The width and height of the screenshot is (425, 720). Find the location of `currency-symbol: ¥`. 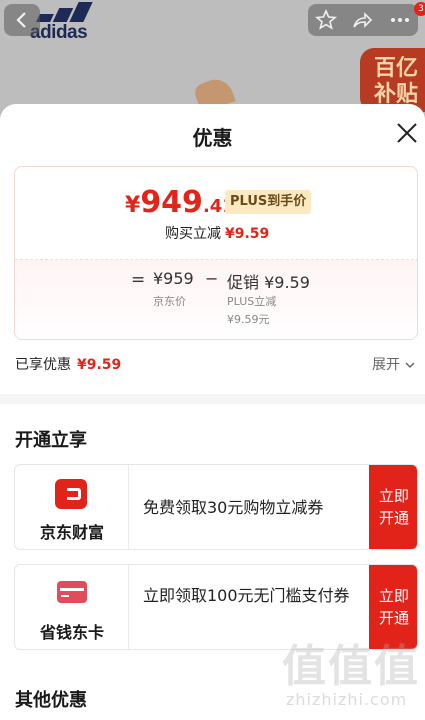

currency-symbol: ¥ is located at coordinates (133, 205).